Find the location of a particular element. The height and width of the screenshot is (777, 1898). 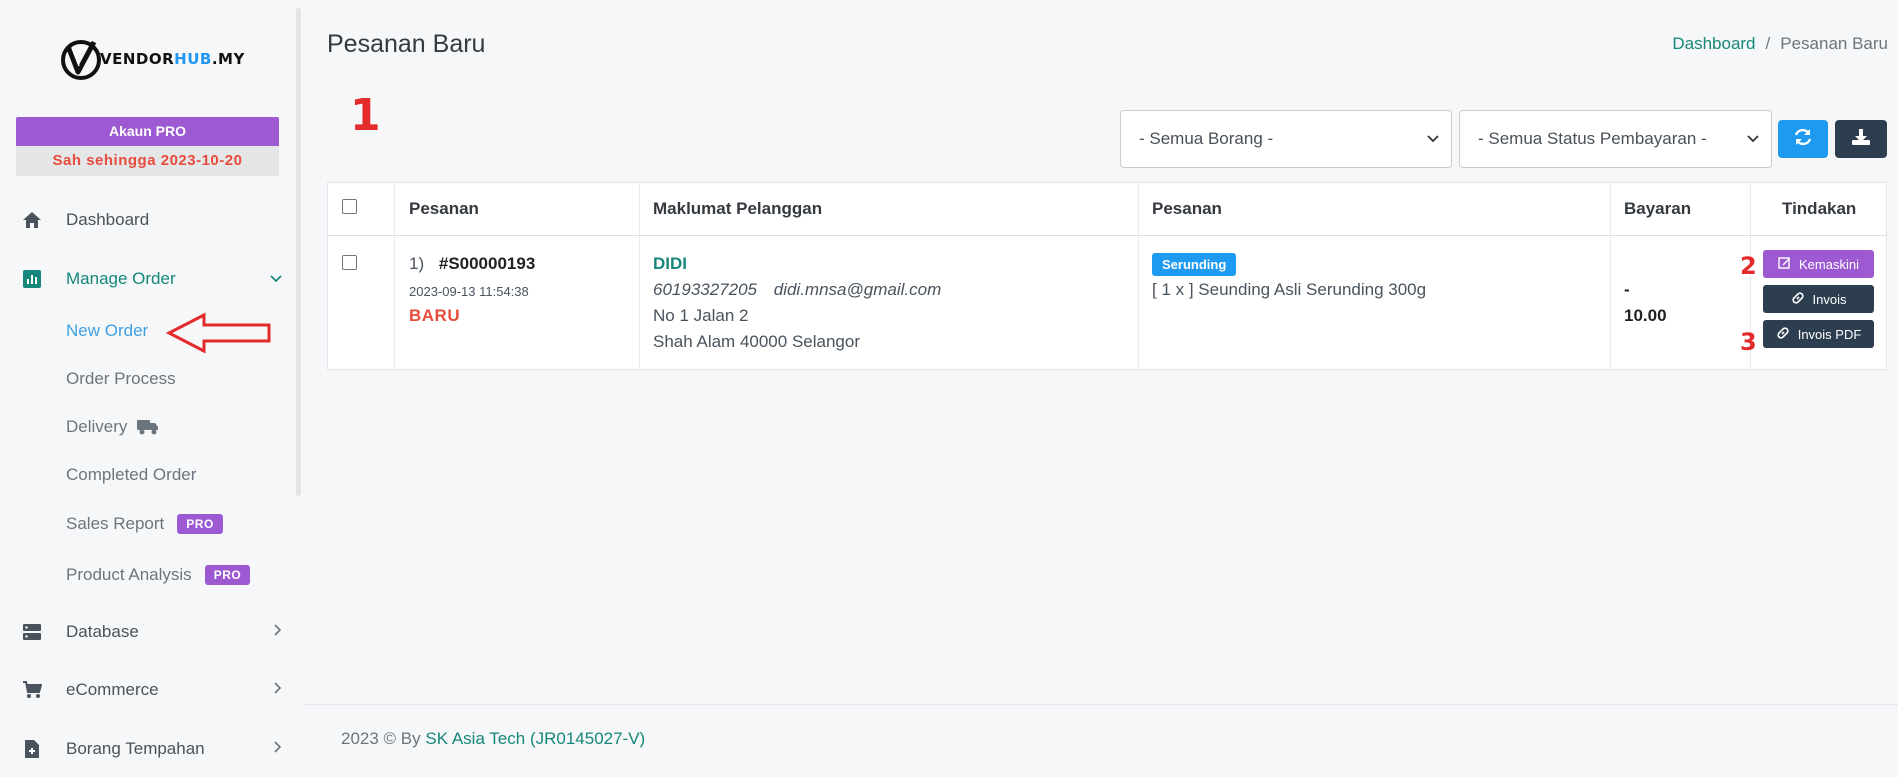

sidebar-sub-label: Product Analysis is located at coordinates (129, 574).